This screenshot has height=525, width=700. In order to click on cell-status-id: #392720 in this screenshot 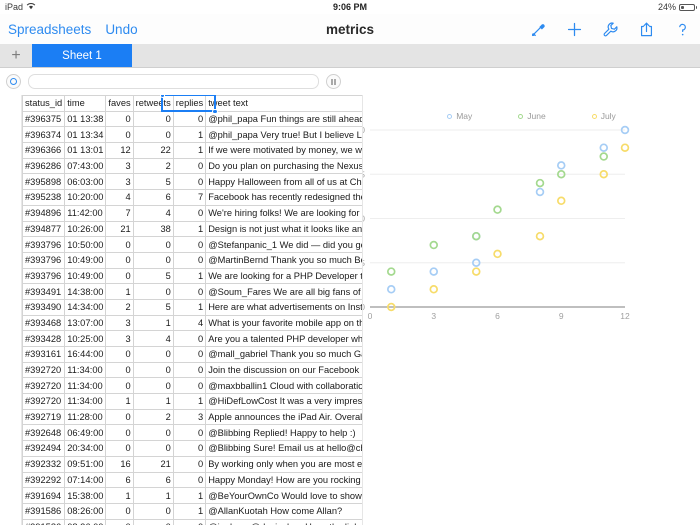, I will do `click(43, 370)`.